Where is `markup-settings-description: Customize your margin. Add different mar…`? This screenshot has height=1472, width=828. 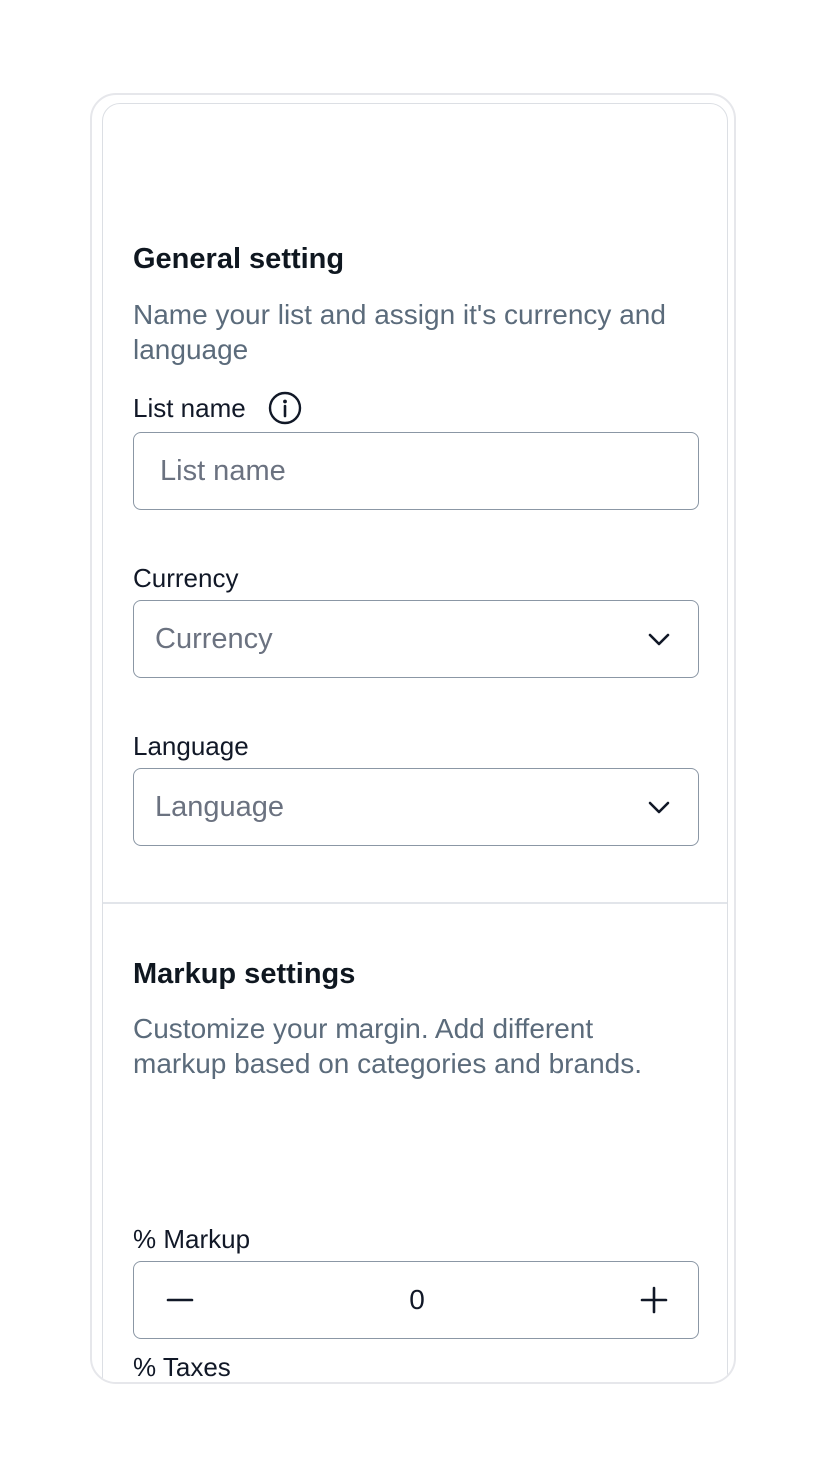 markup-settings-description: Customize your margin. Add different mar… is located at coordinates (387, 1046).